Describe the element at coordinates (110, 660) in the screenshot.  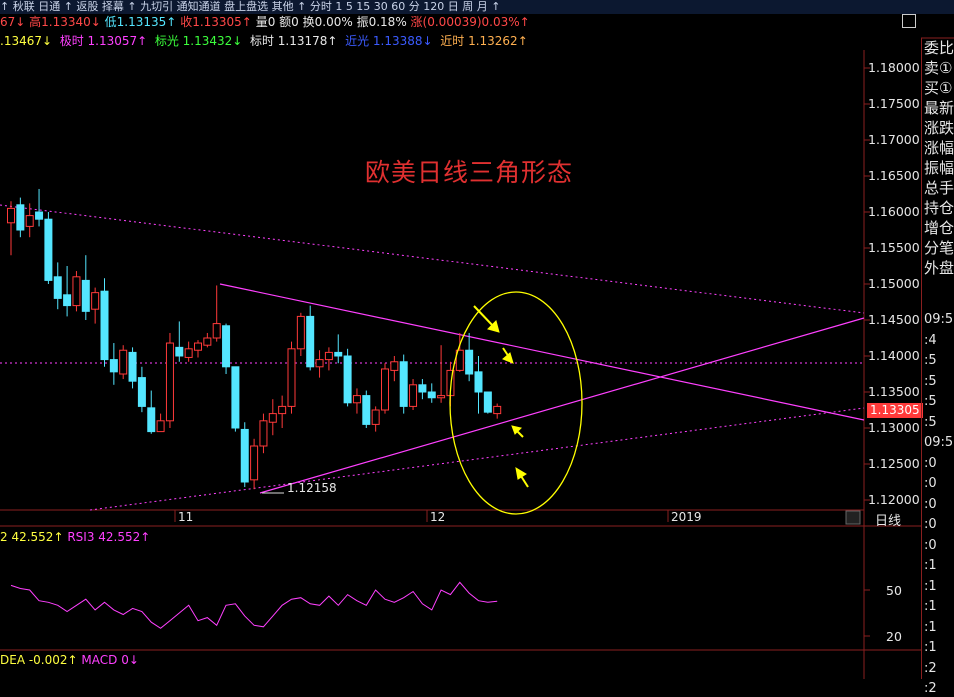
I see `macd-value: MACD 0↓` at that location.